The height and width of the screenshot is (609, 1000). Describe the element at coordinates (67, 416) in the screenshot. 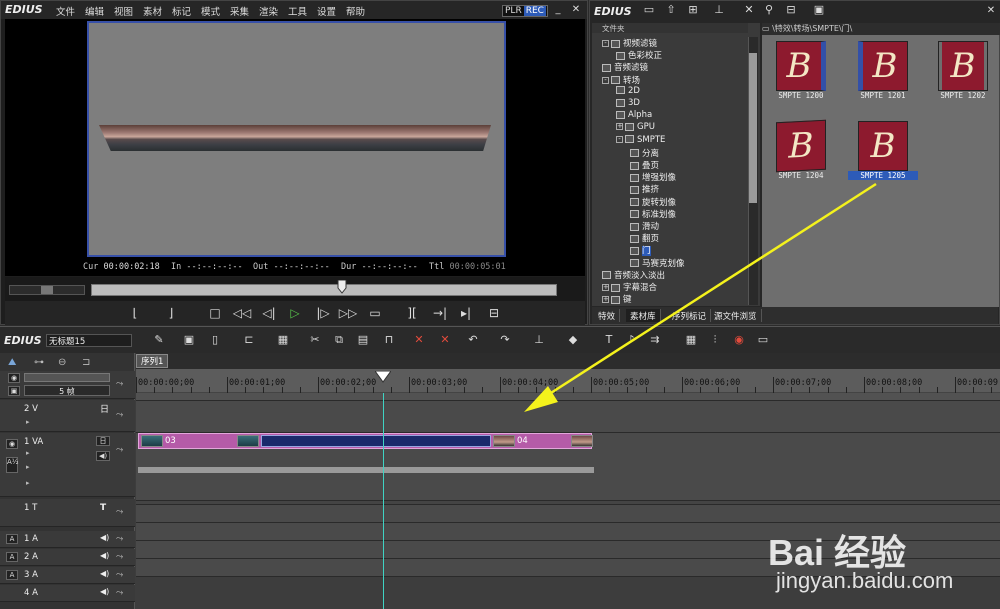

I see `track-v2: 2 V 日 ▸ ⤳` at that location.